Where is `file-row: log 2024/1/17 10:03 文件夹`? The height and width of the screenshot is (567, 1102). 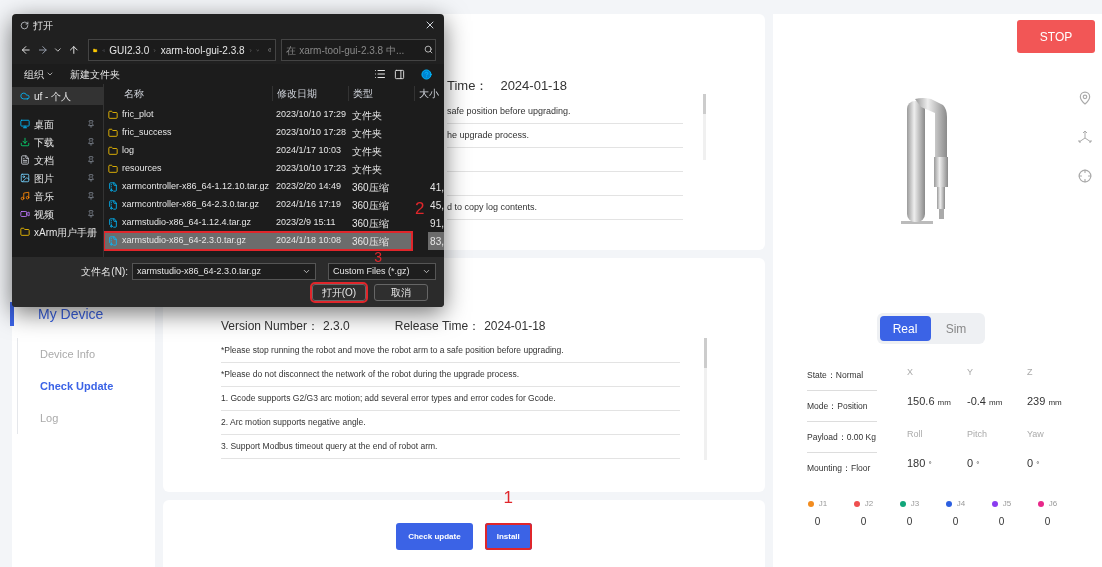
file-row: log 2024/1/17 10:03 文件夹 is located at coordinates (258, 151).